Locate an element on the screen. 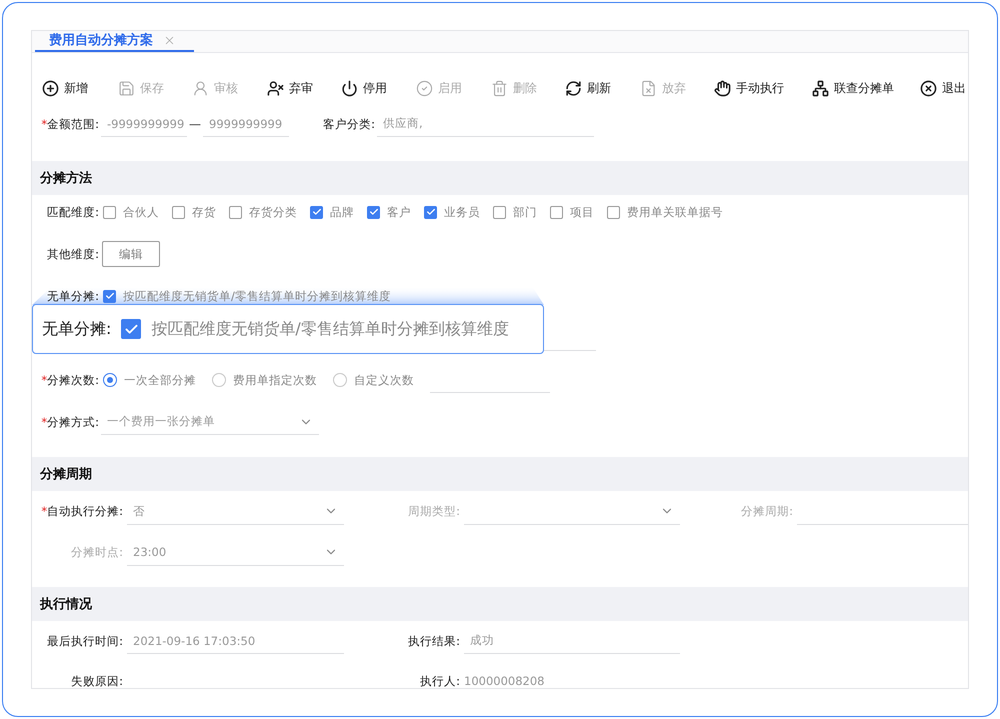 The width and height of the screenshot is (1000, 719). file-x-icon is located at coordinates (648, 88).